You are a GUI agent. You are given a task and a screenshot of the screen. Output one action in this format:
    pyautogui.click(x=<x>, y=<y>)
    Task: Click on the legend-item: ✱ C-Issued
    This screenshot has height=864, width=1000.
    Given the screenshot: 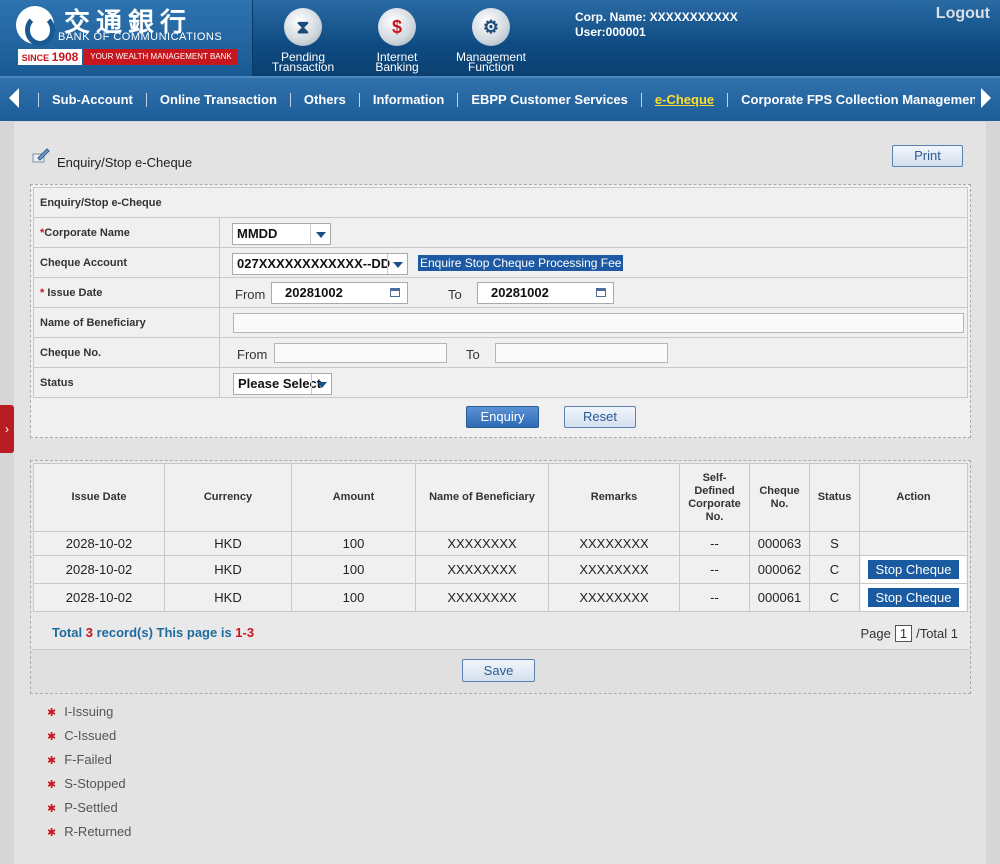 What is the action you would take?
    pyautogui.click(x=82, y=735)
    